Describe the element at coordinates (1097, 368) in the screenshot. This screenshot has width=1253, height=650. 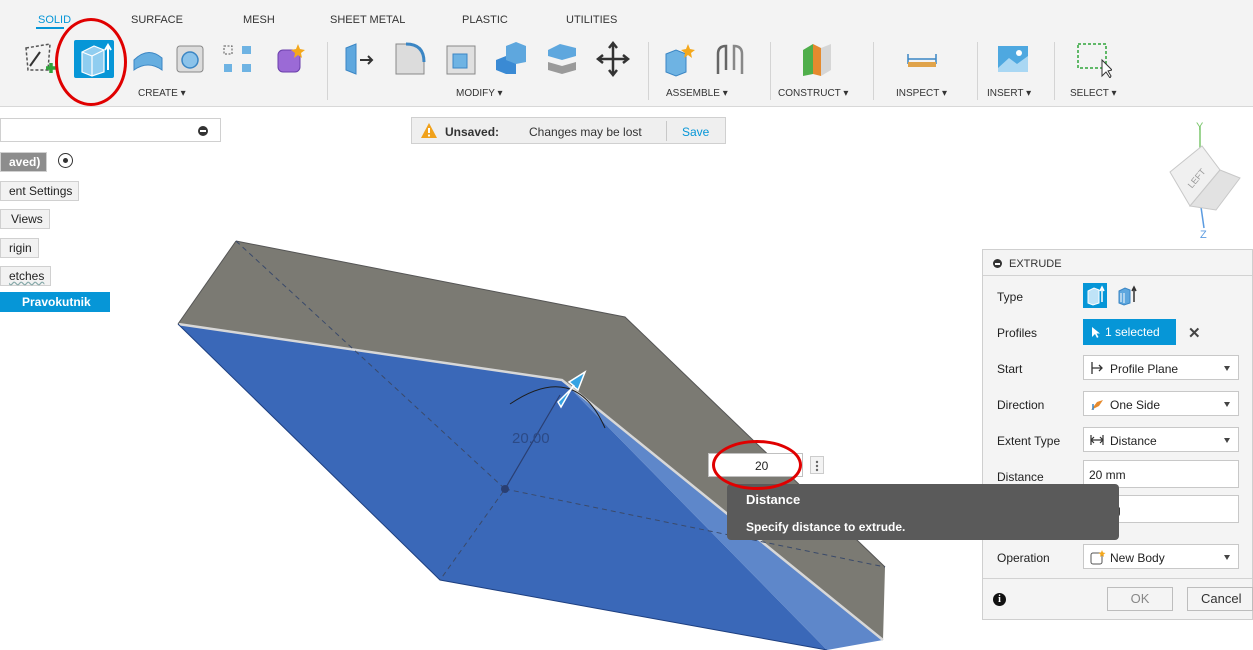
I see `profile-plane-icon` at that location.